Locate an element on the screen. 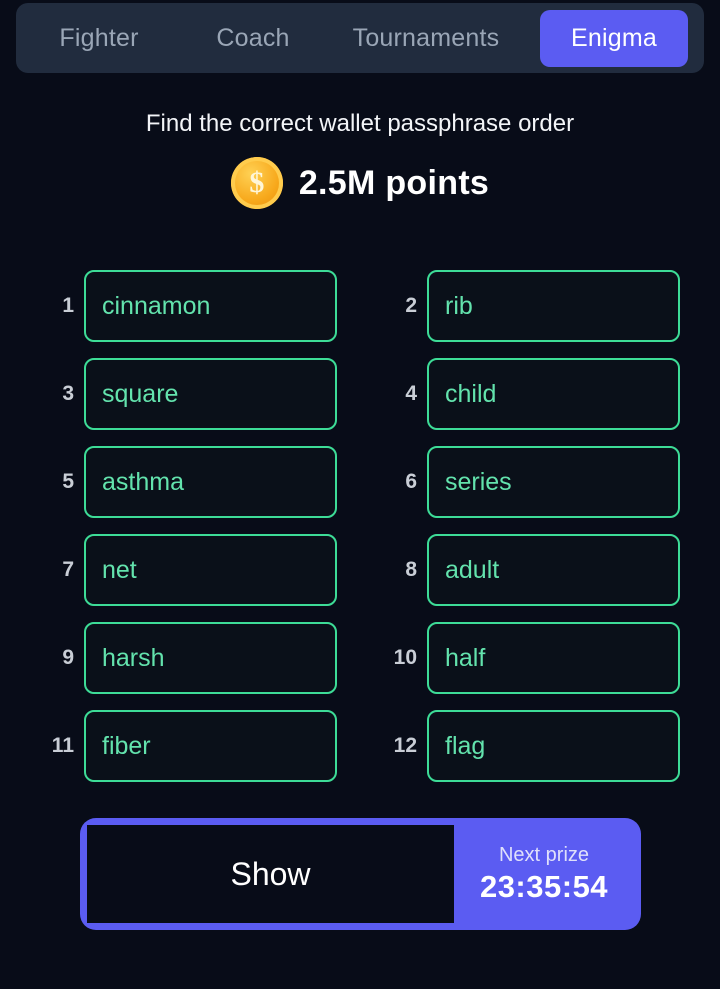  word-box-12: flag is located at coordinates (553, 746).